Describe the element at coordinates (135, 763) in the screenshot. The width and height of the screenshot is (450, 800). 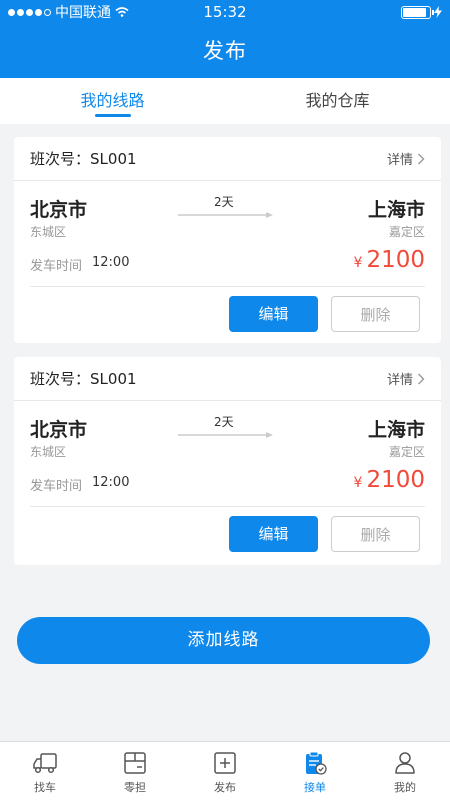
I see `box-icon` at that location.